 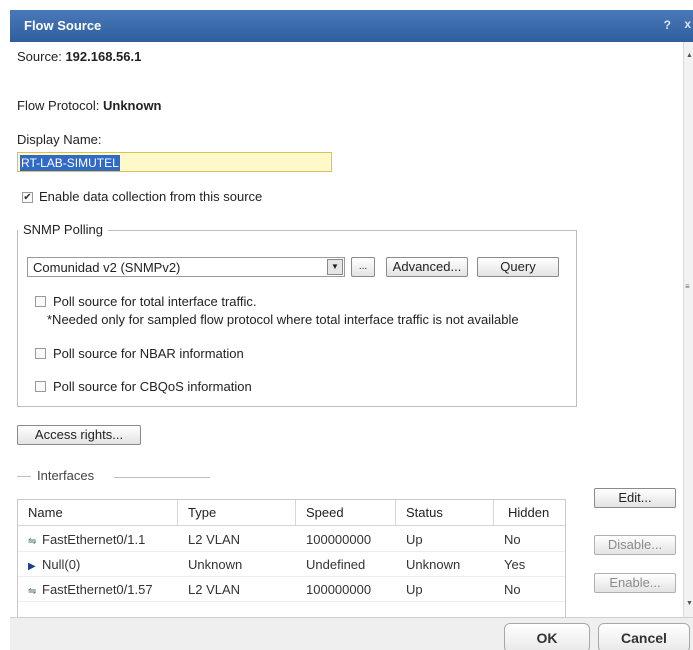 I want to click on display-name-field: RT-LAB-SIMUTEL, so click(x=174, y=162).